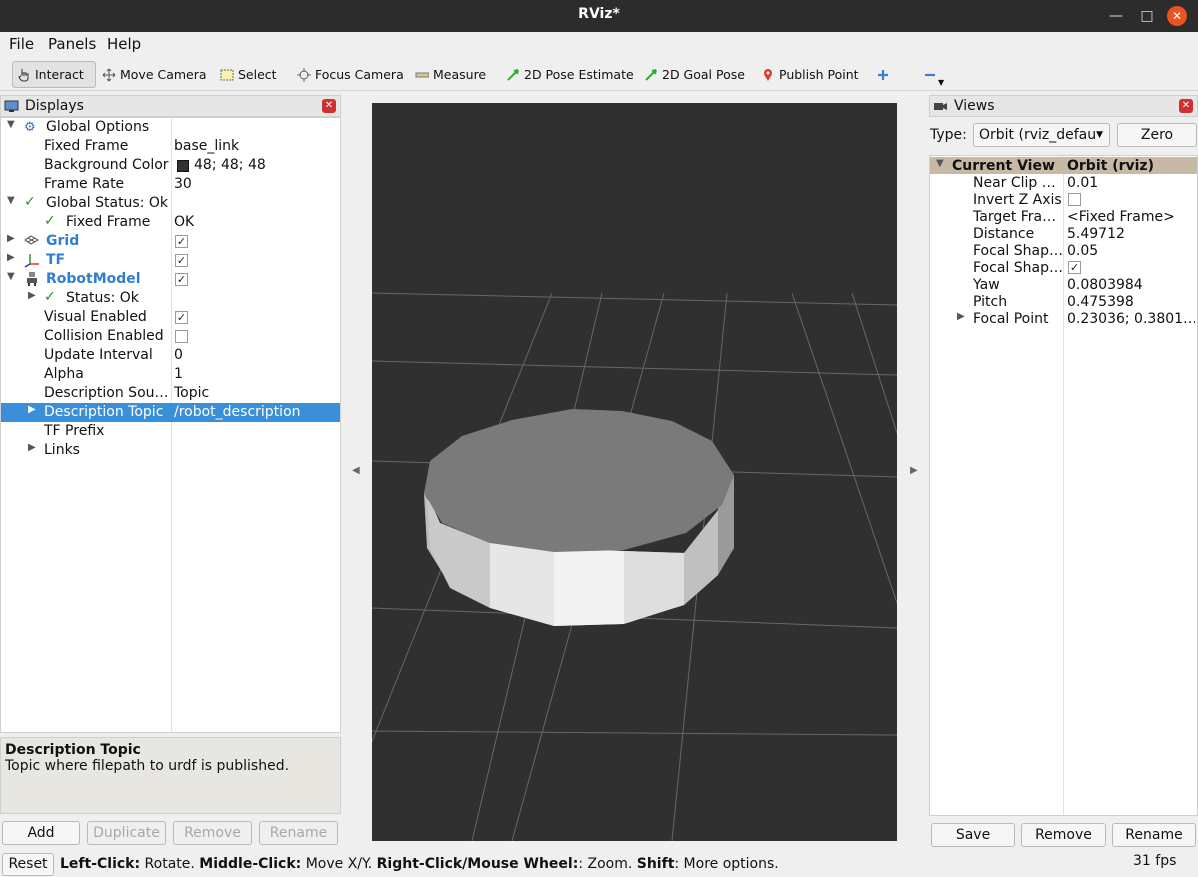  I want to click on add-tool-button, so click(883, 74).